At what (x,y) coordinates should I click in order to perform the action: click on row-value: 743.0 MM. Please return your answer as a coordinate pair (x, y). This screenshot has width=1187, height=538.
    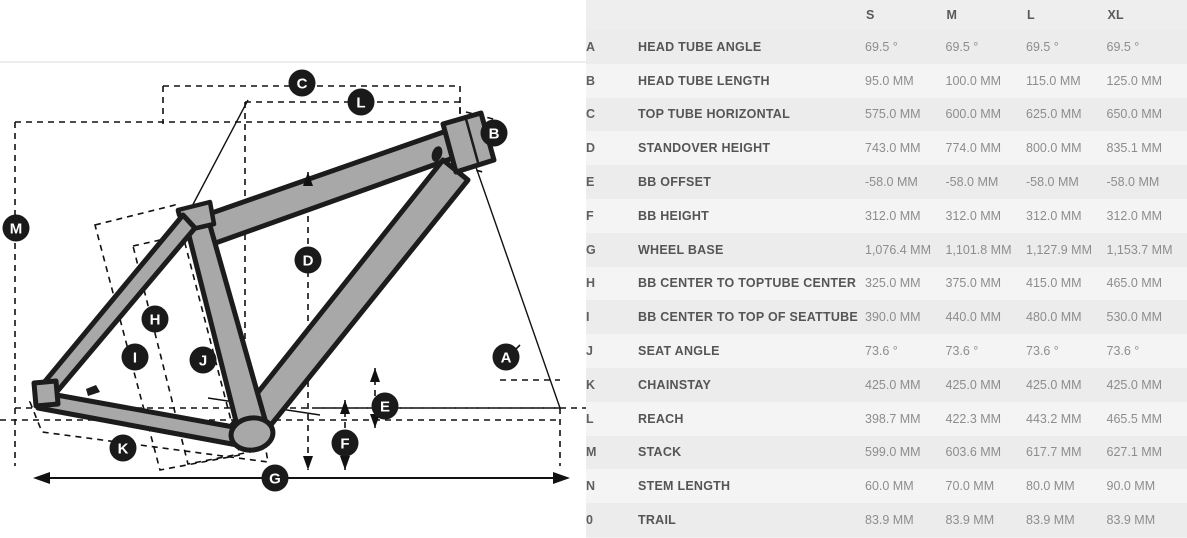
    Looking at the image, I should click on (893, 148).